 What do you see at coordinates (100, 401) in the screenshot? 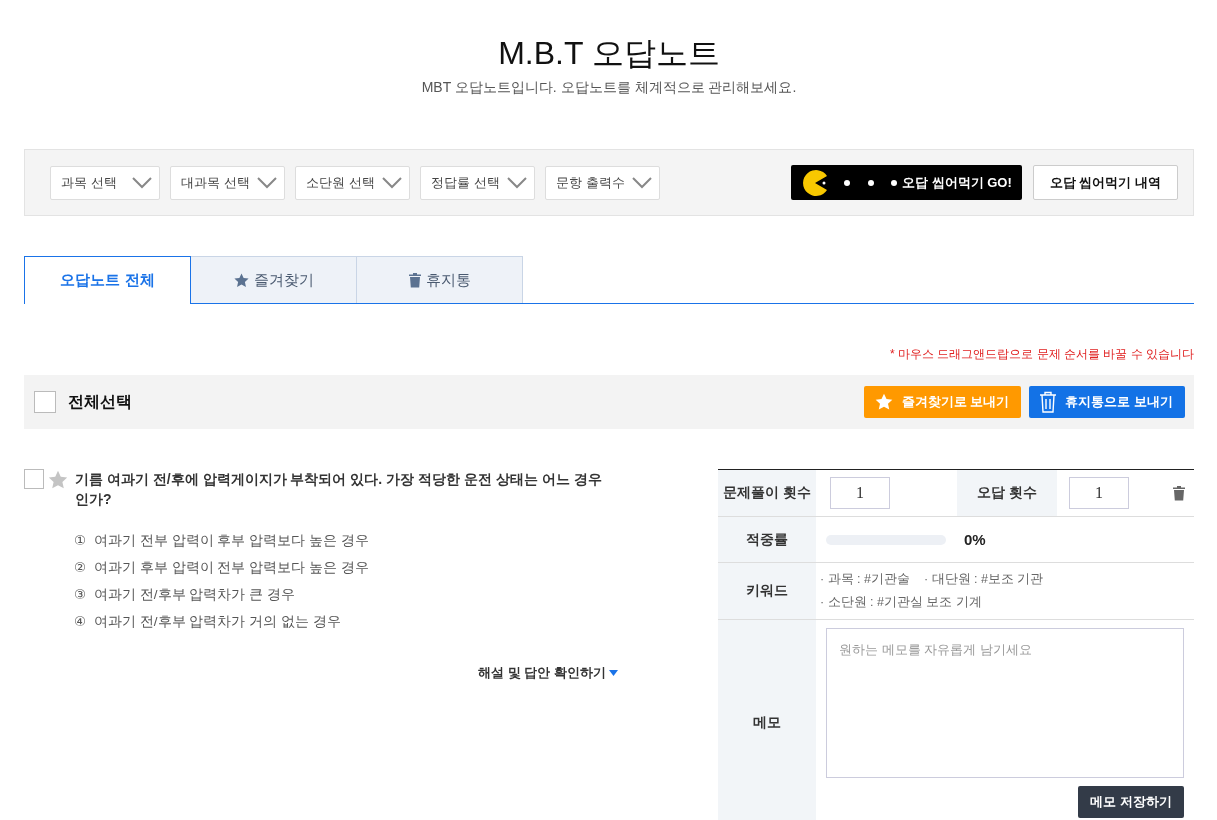
I see `select-all-label: 전체선택` at bounding box center [100, 401].